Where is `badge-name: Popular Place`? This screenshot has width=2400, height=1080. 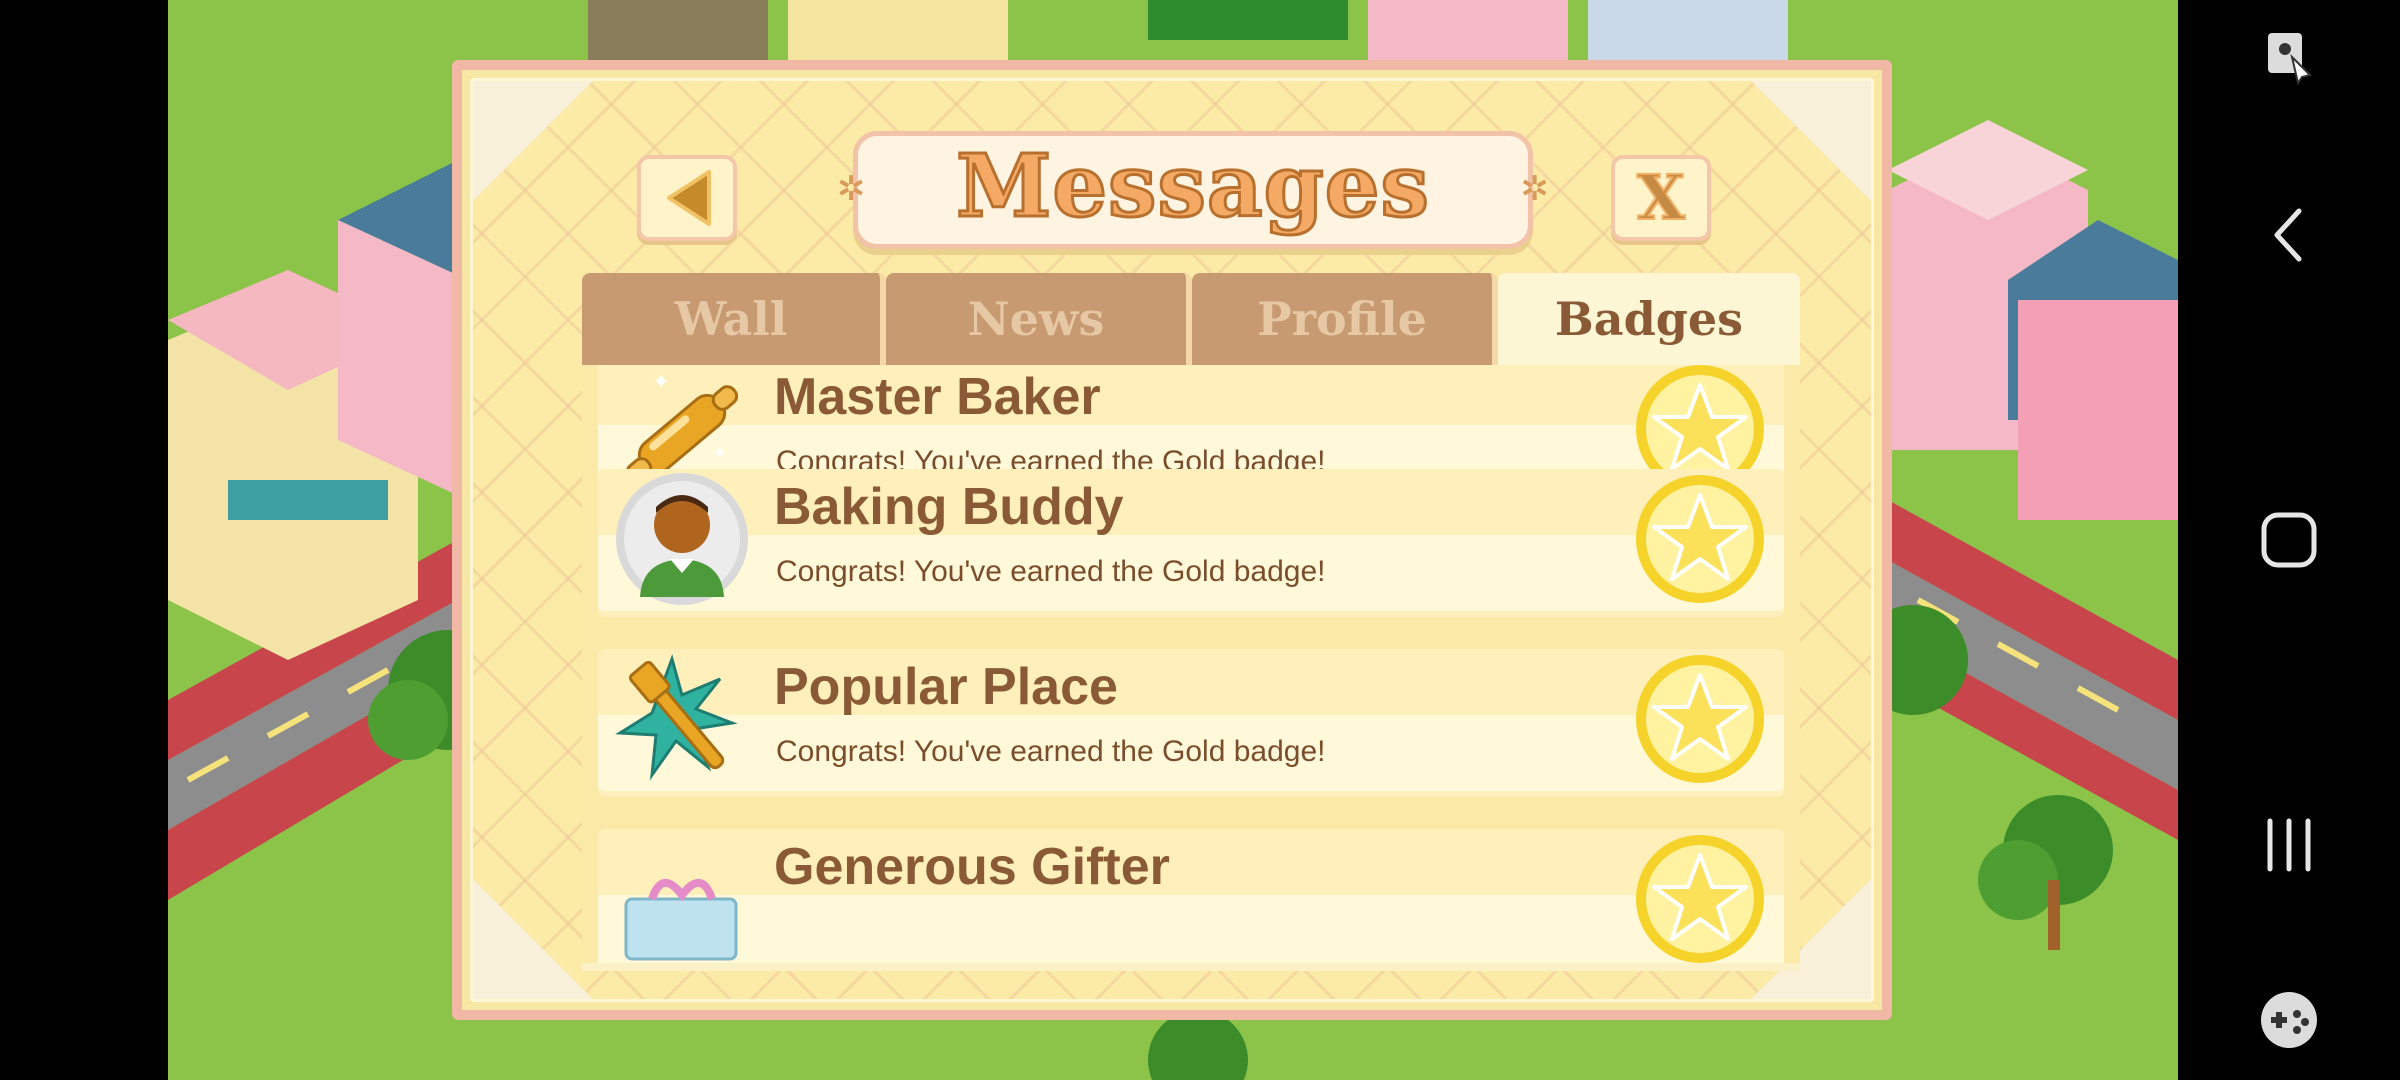
badge-name: Popular Place is located at coordinates (946, 687).